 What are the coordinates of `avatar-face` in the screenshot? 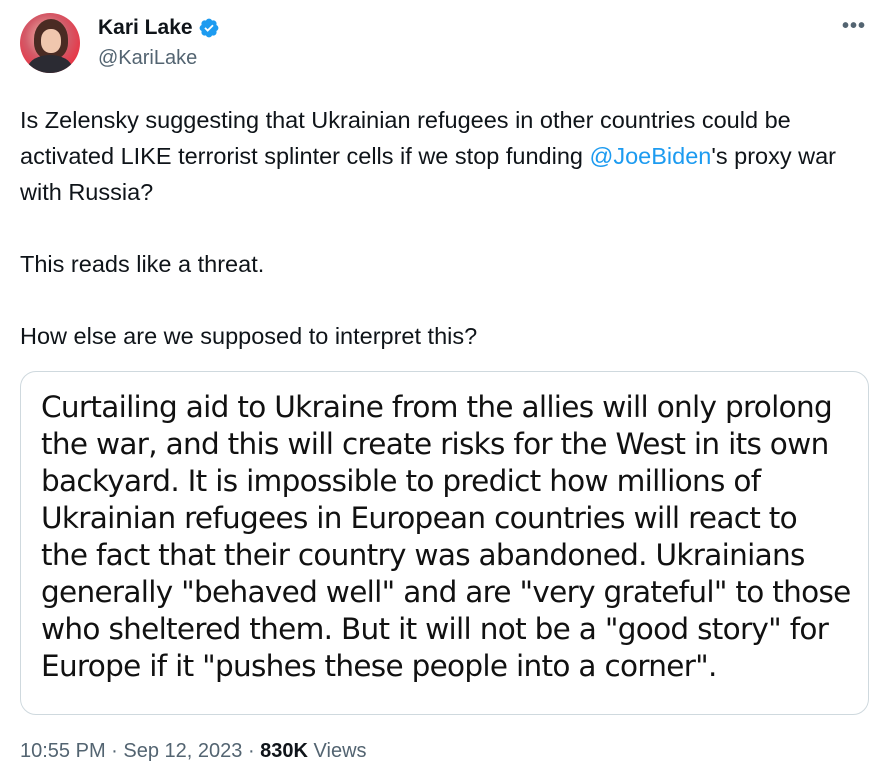 It's located at (51, 41).